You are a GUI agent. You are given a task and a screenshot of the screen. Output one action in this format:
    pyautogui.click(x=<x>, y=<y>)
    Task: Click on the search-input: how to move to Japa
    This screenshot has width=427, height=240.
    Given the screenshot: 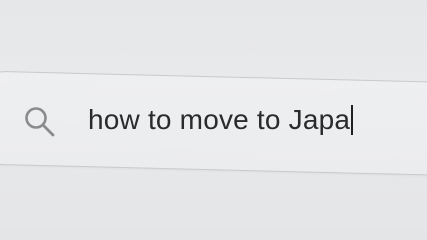 What is the action you would take?
    pyautogui.click(x=221, y=120)
    